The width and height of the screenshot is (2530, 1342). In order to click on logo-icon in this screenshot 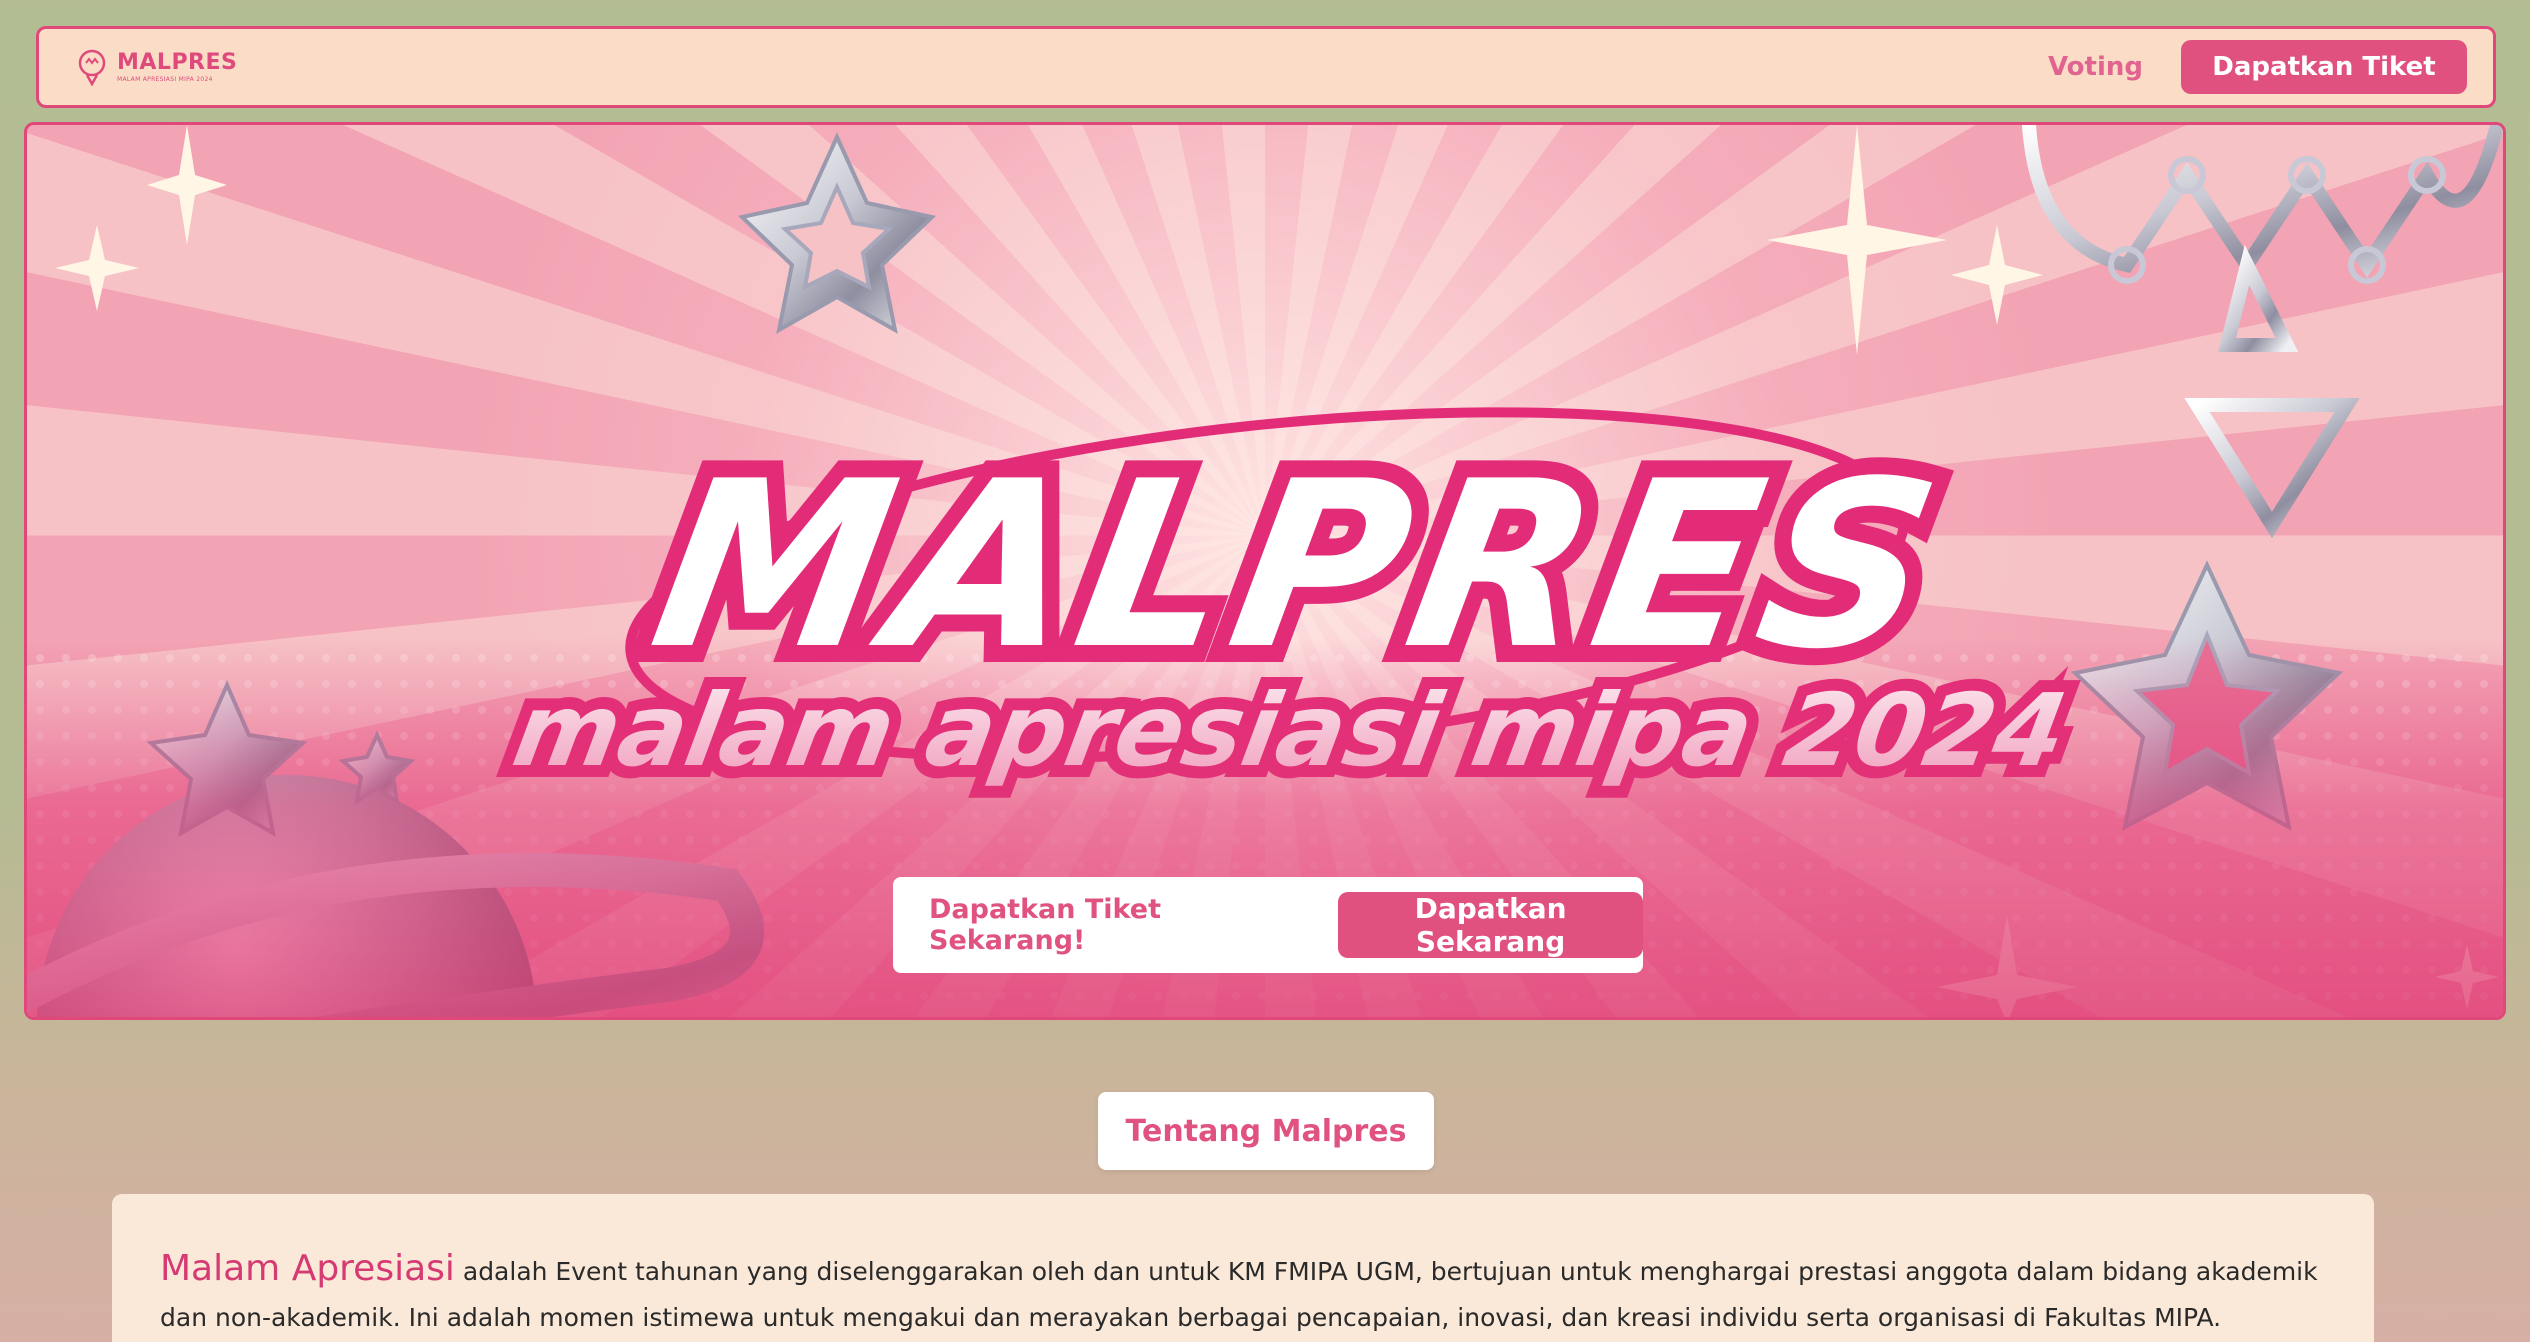, I will do `click(92, 67)`.